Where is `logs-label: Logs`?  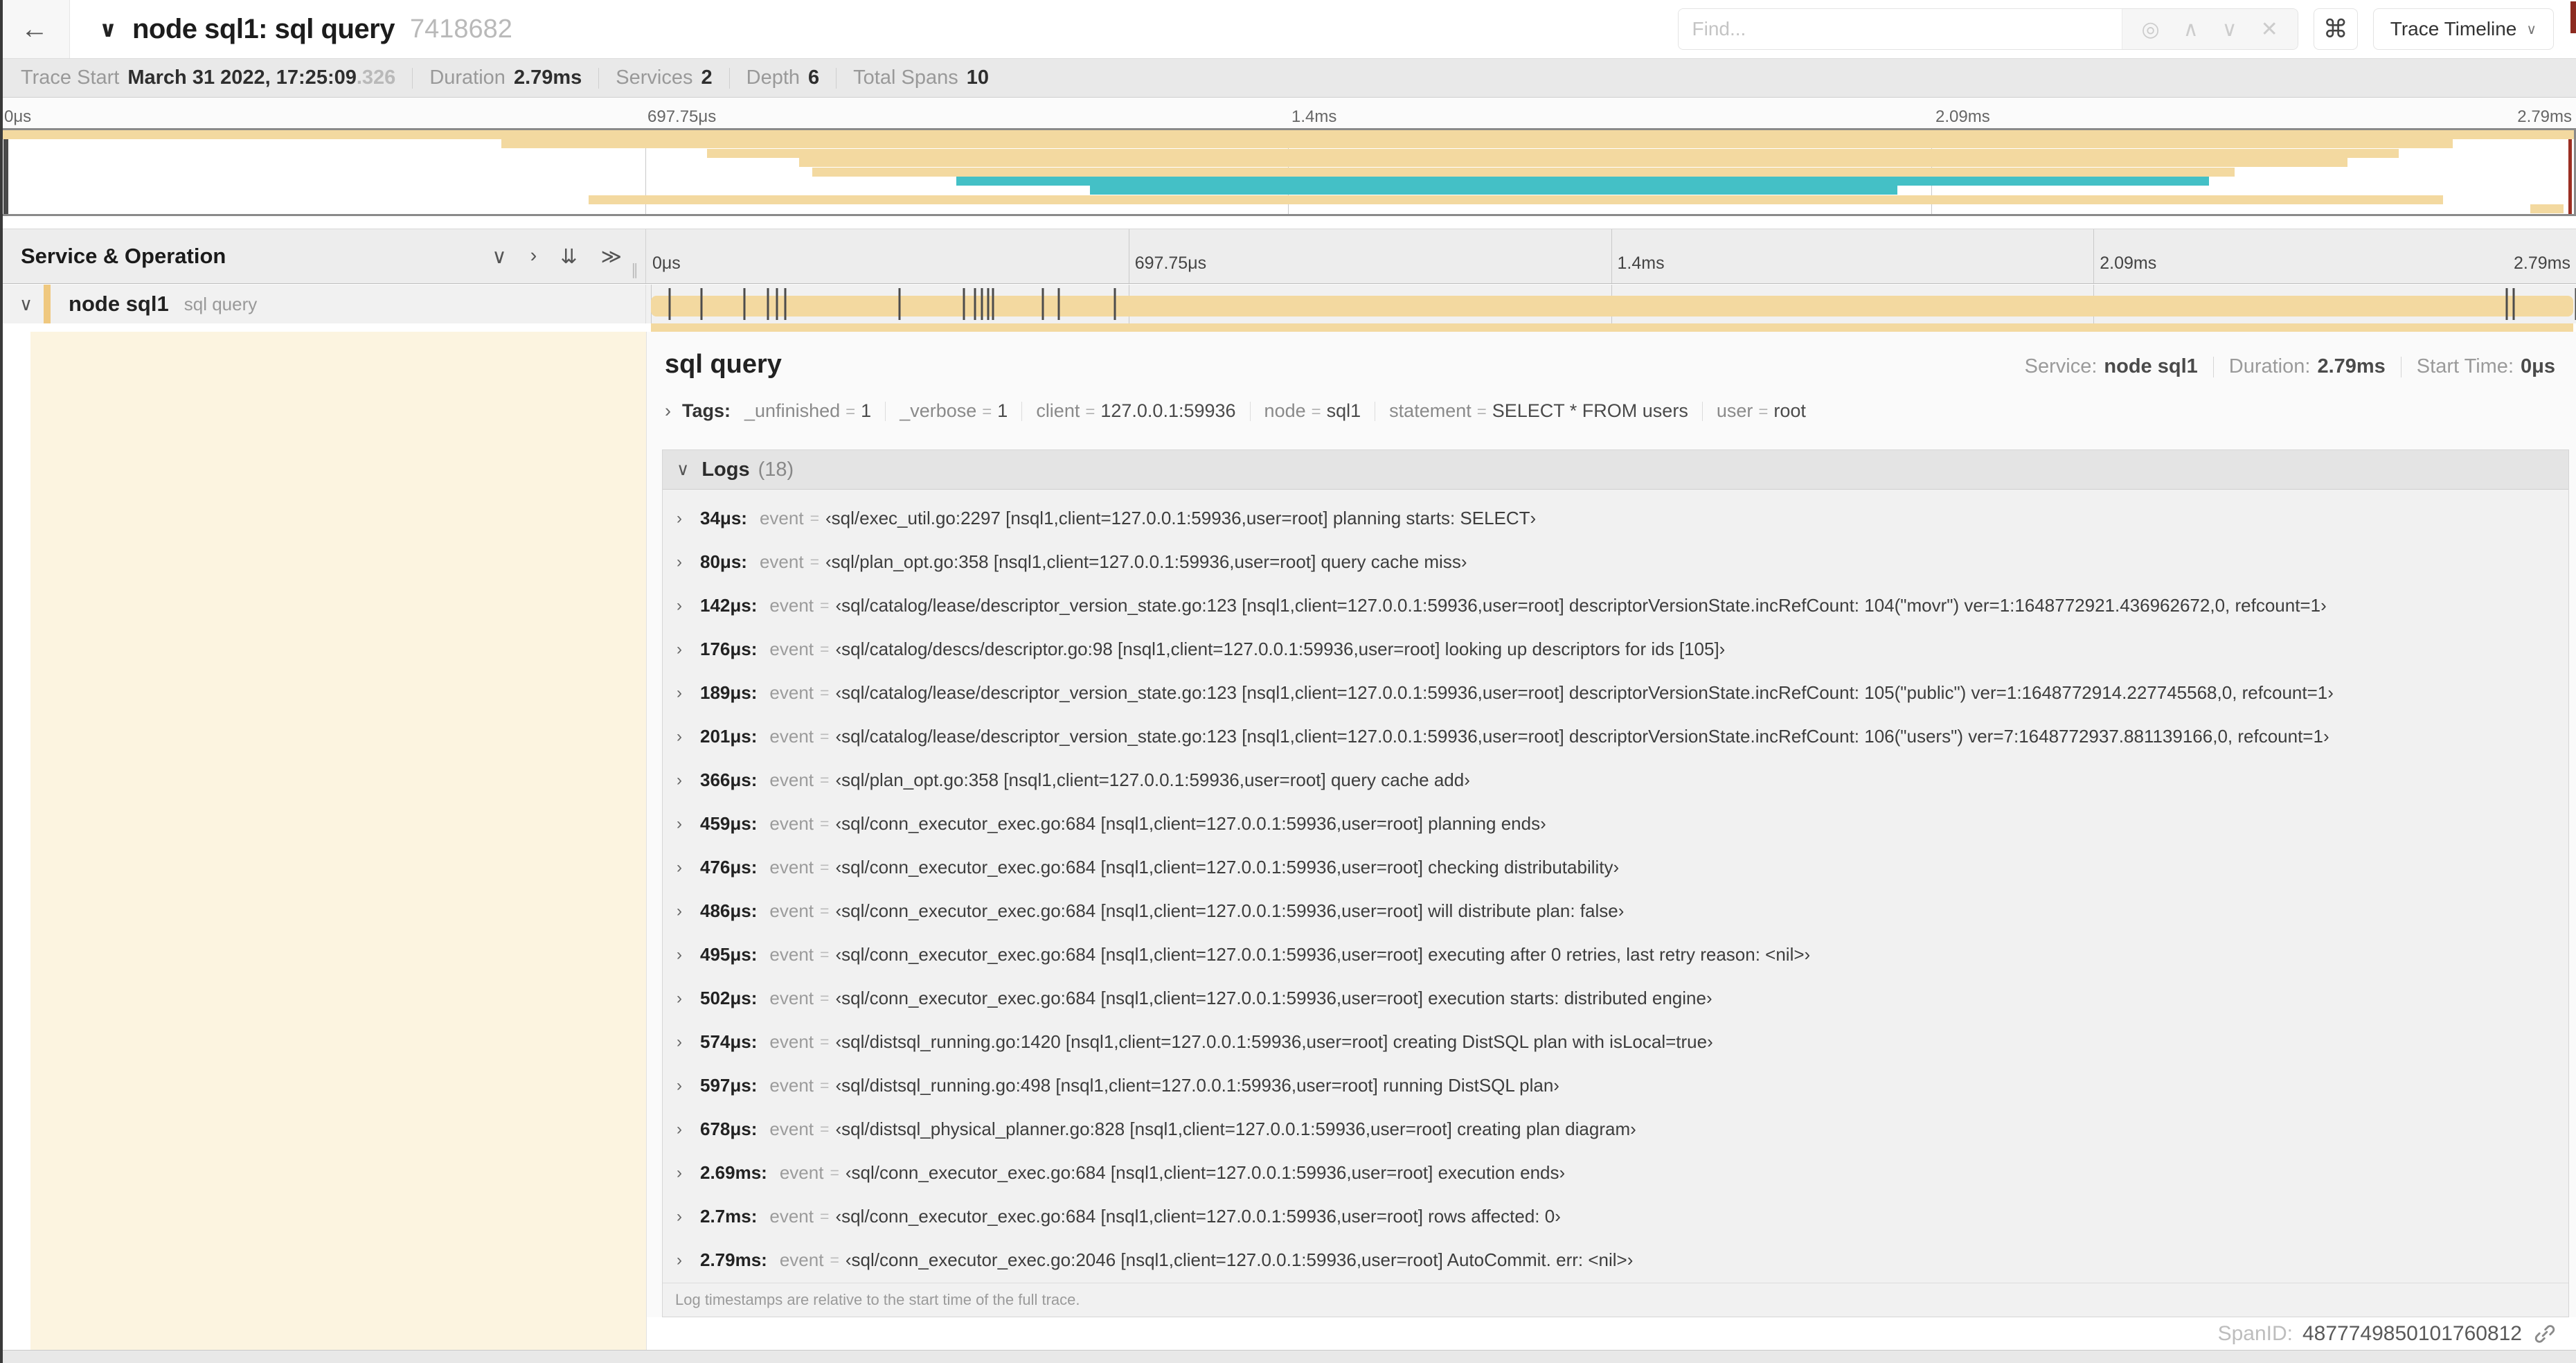
logs-label: Logs is located at coordinates (725, 470).